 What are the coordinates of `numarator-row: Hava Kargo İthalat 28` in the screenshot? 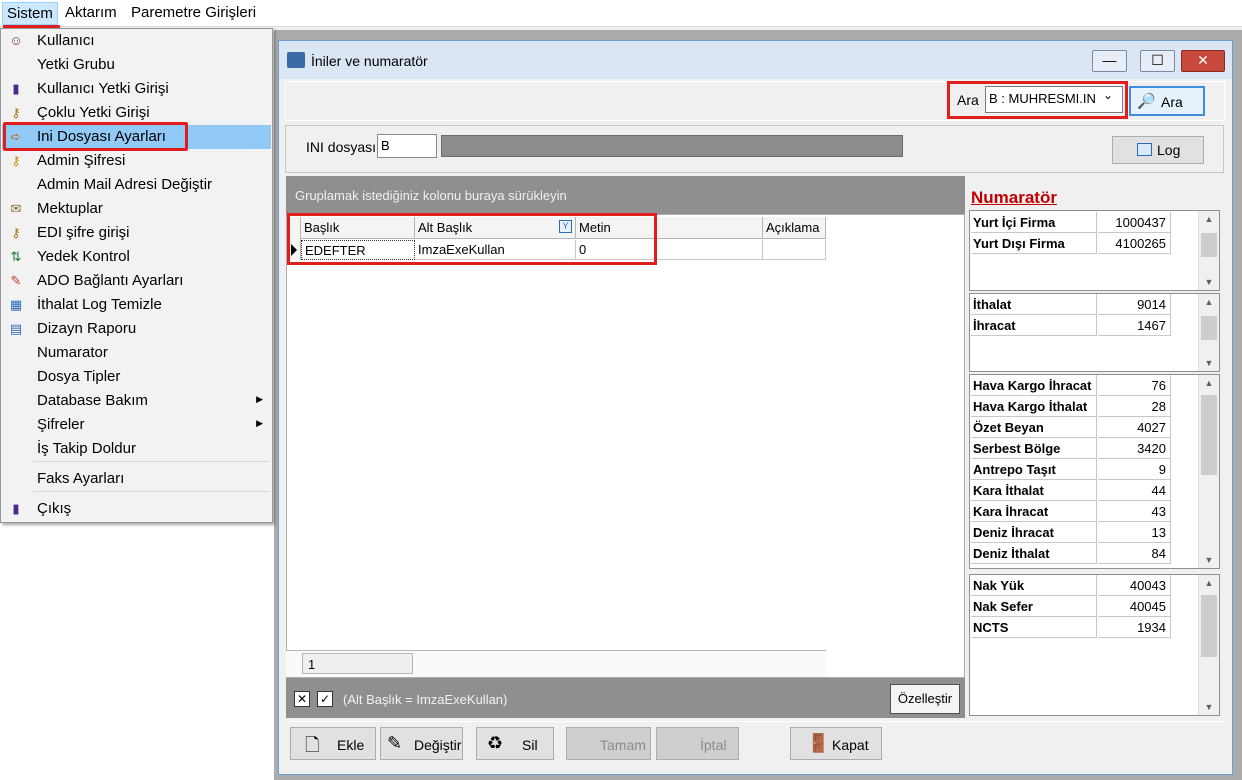 It's located at (1071, 406).